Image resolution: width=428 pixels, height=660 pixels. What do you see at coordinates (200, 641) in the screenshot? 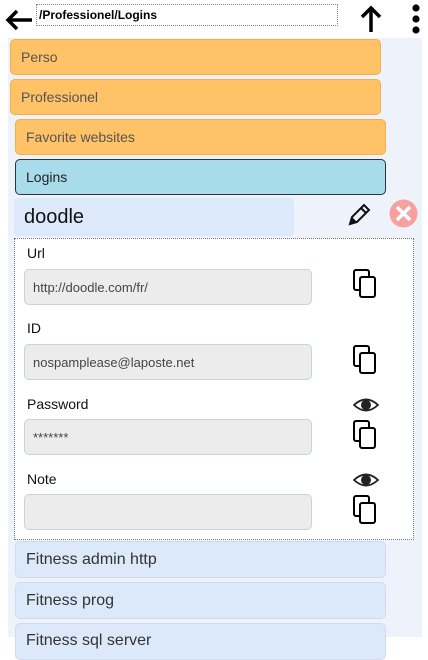
I see `list-item: Fitness sql server` at bounding box center [200, 641].